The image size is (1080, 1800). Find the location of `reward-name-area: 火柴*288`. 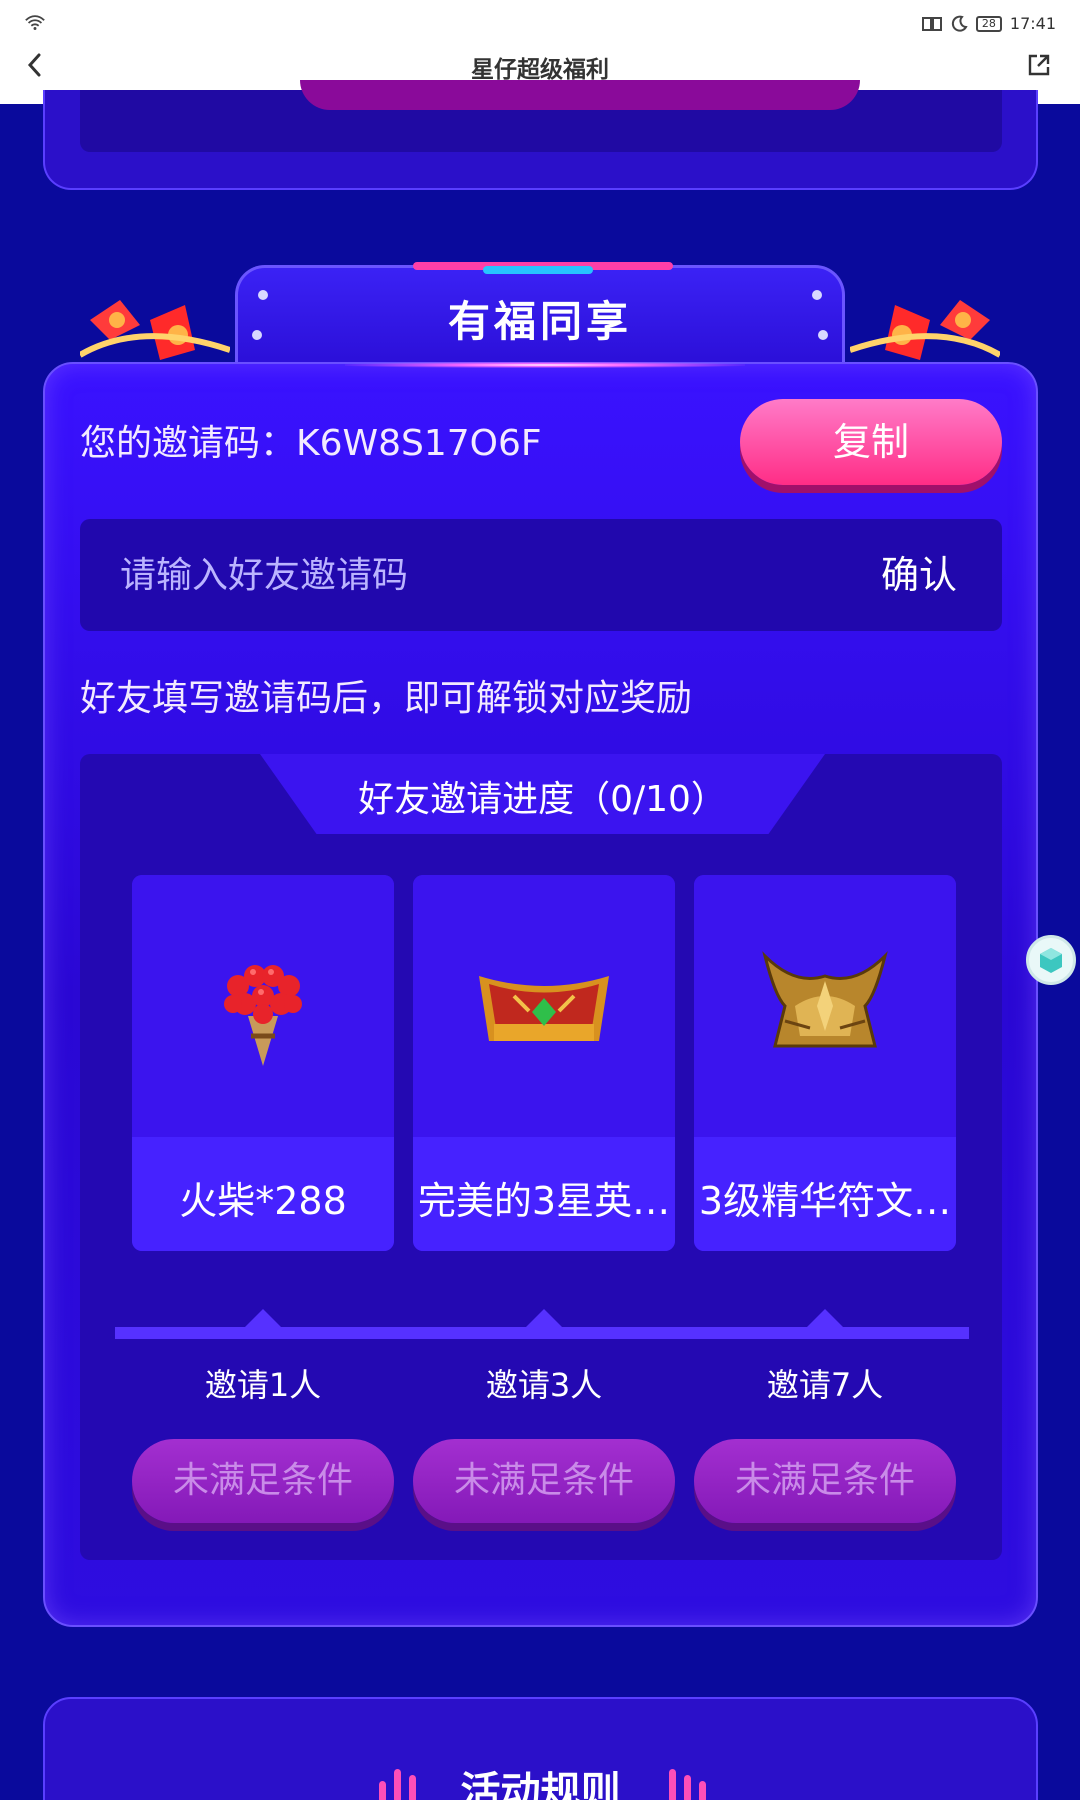

reward-name-area: 火柴*288 is located at coordinates (263, 1194).